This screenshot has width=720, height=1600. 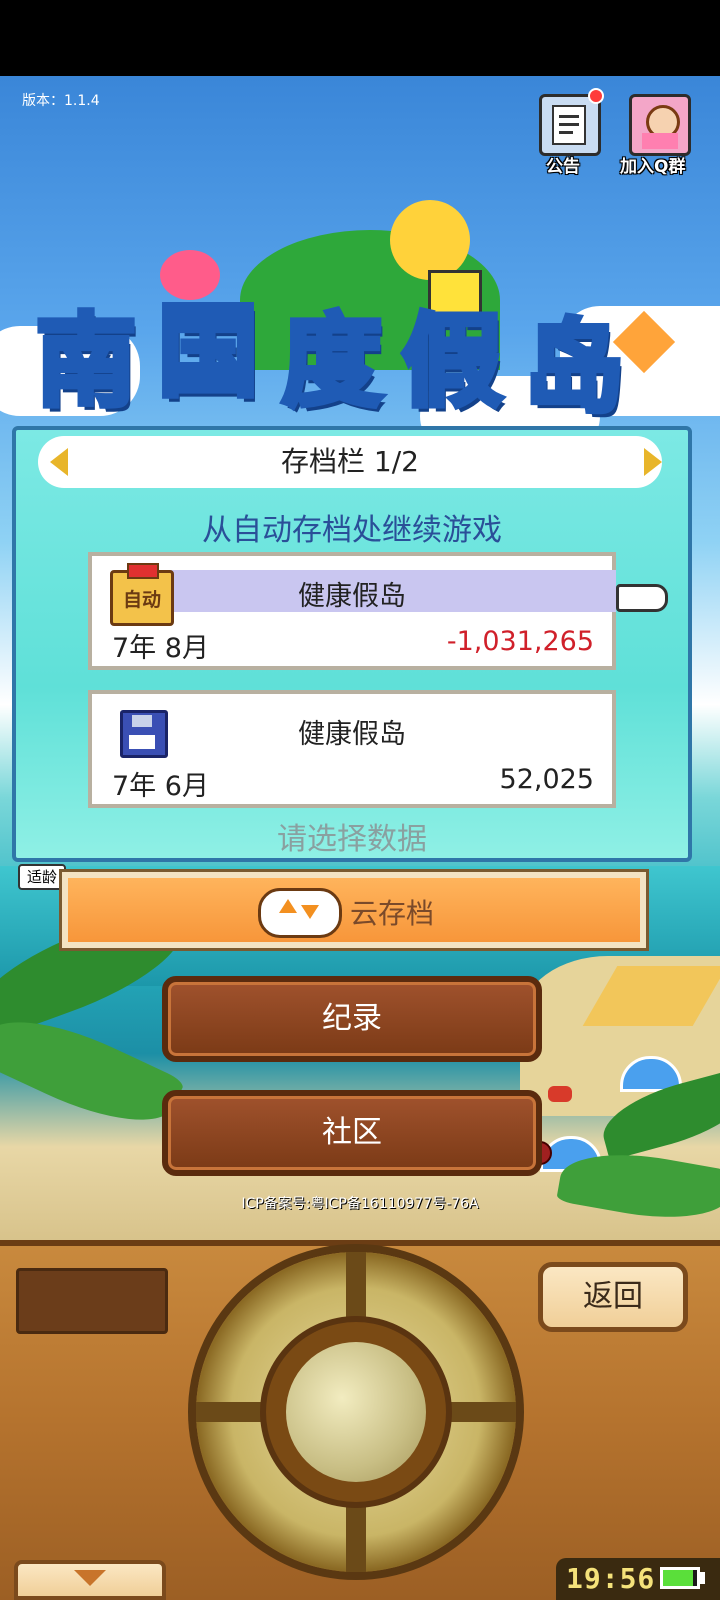 I want to click on icp-registration-text: ICP备案号:粤ICP备16110977号-76A, so click(x=360, y=1204).